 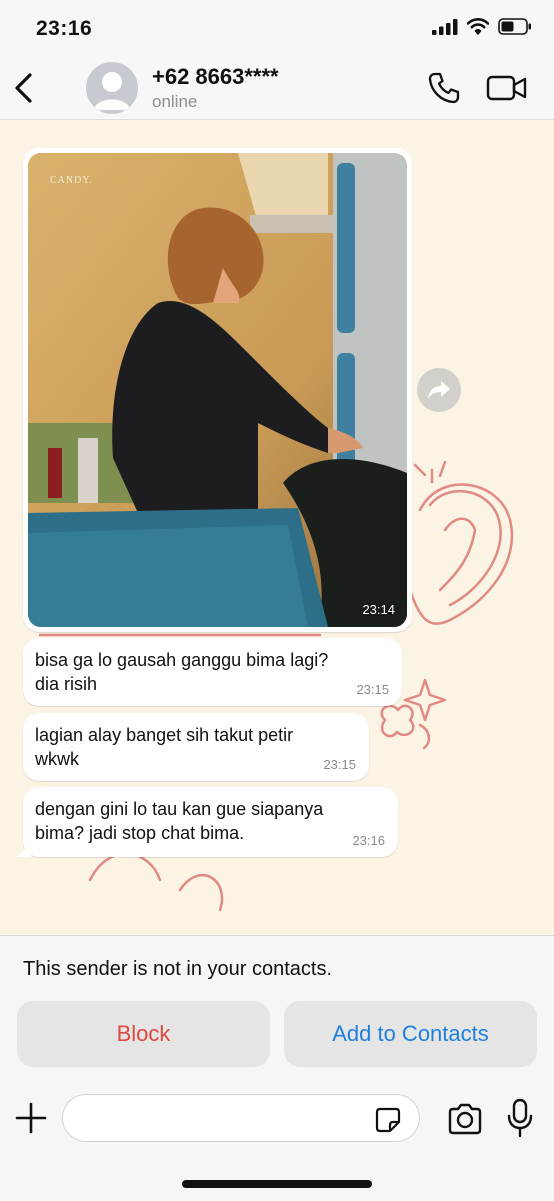 I want to click on video-call-button, so click(x=507, y=88).